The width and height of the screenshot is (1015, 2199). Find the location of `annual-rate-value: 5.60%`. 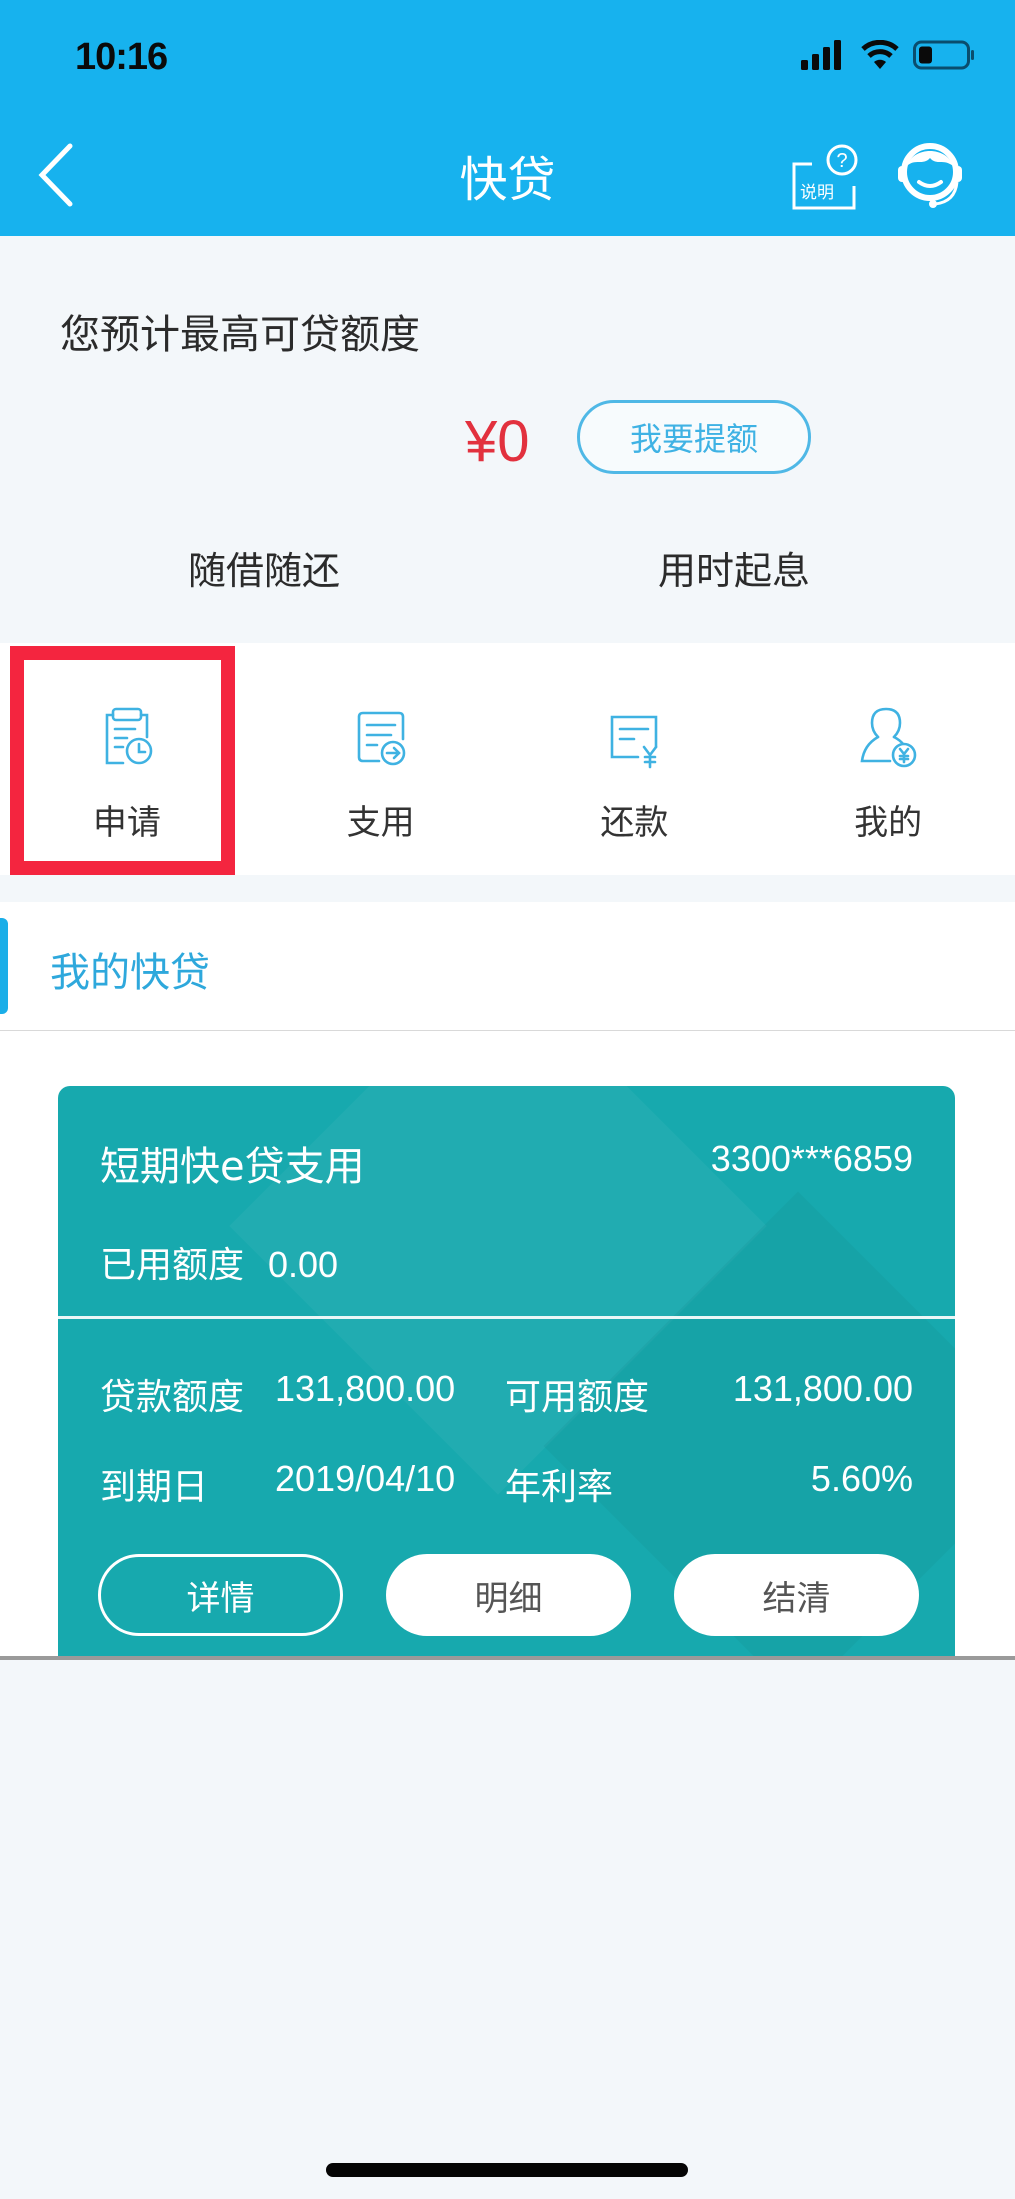

annual-rate-value: 5.60% is located at coordinates (861, 1478).